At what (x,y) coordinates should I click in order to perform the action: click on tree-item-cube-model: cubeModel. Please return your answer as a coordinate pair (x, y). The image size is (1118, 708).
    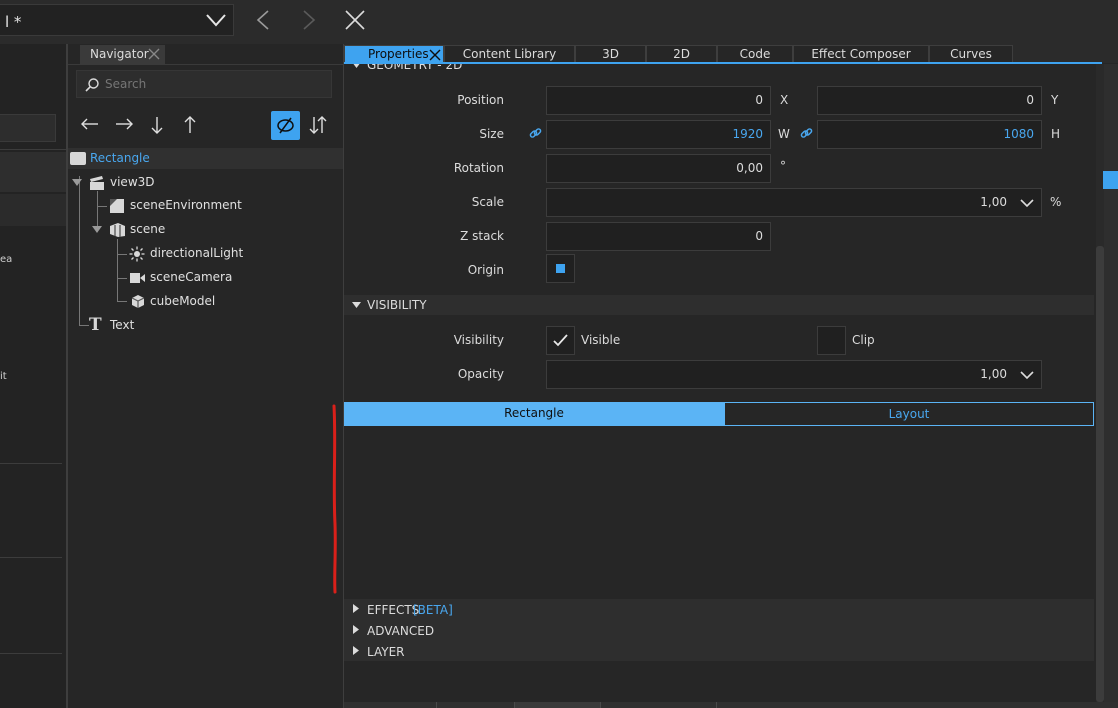
    Looking at the image, I should click on (205, 302).